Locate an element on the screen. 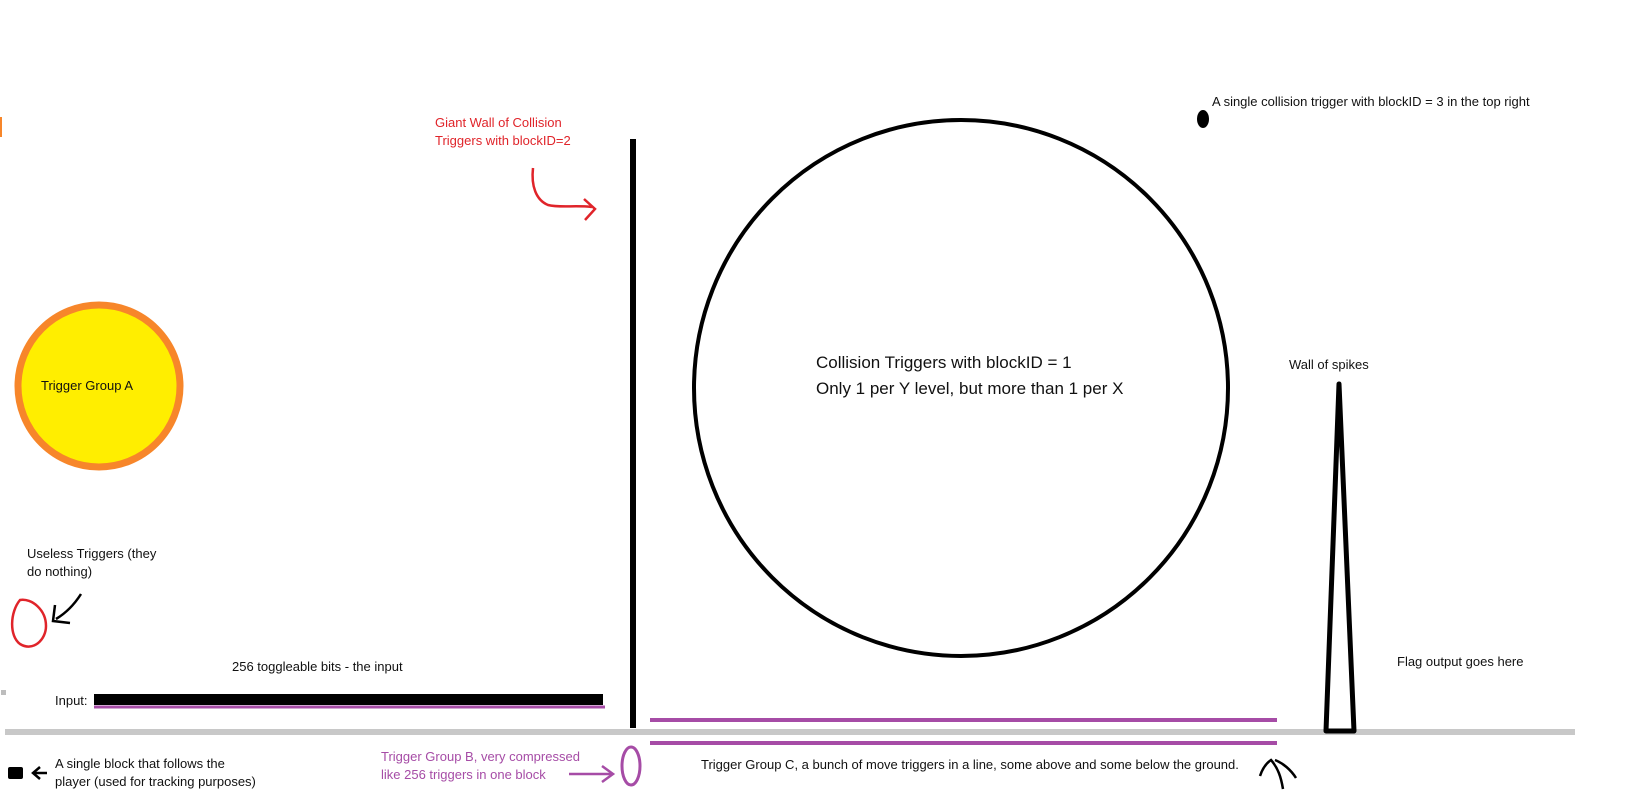 The width and height of the screenshot is (1633, 797). useless-triggers-line-2: do nothing) is located at coordinates (60, 571).